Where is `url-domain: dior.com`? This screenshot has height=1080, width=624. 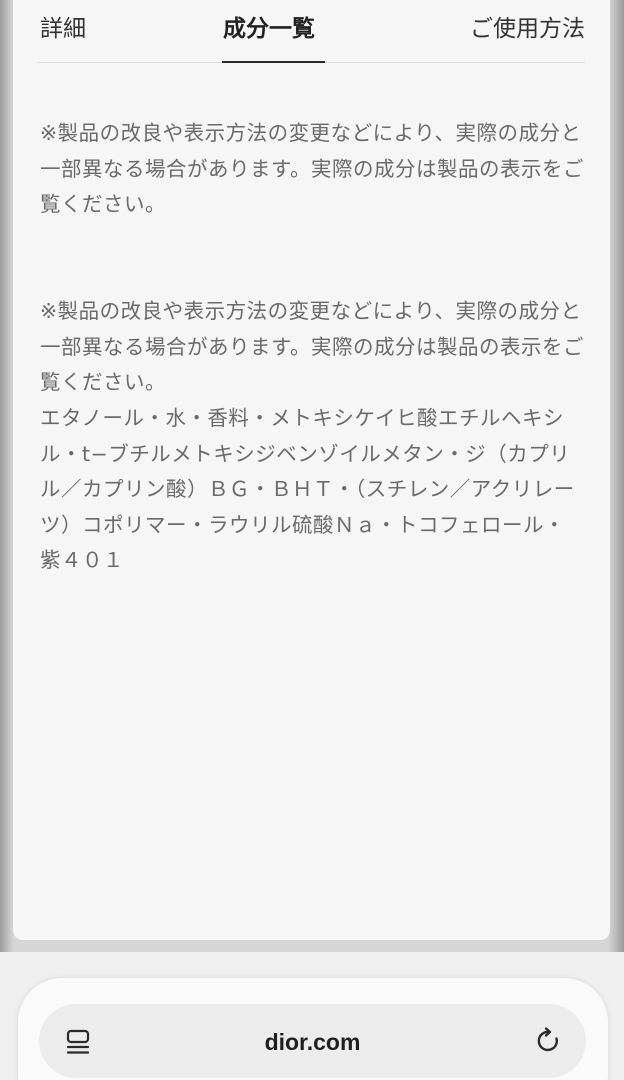 url-domain: dior.com is located at coordinates (312, 1042).